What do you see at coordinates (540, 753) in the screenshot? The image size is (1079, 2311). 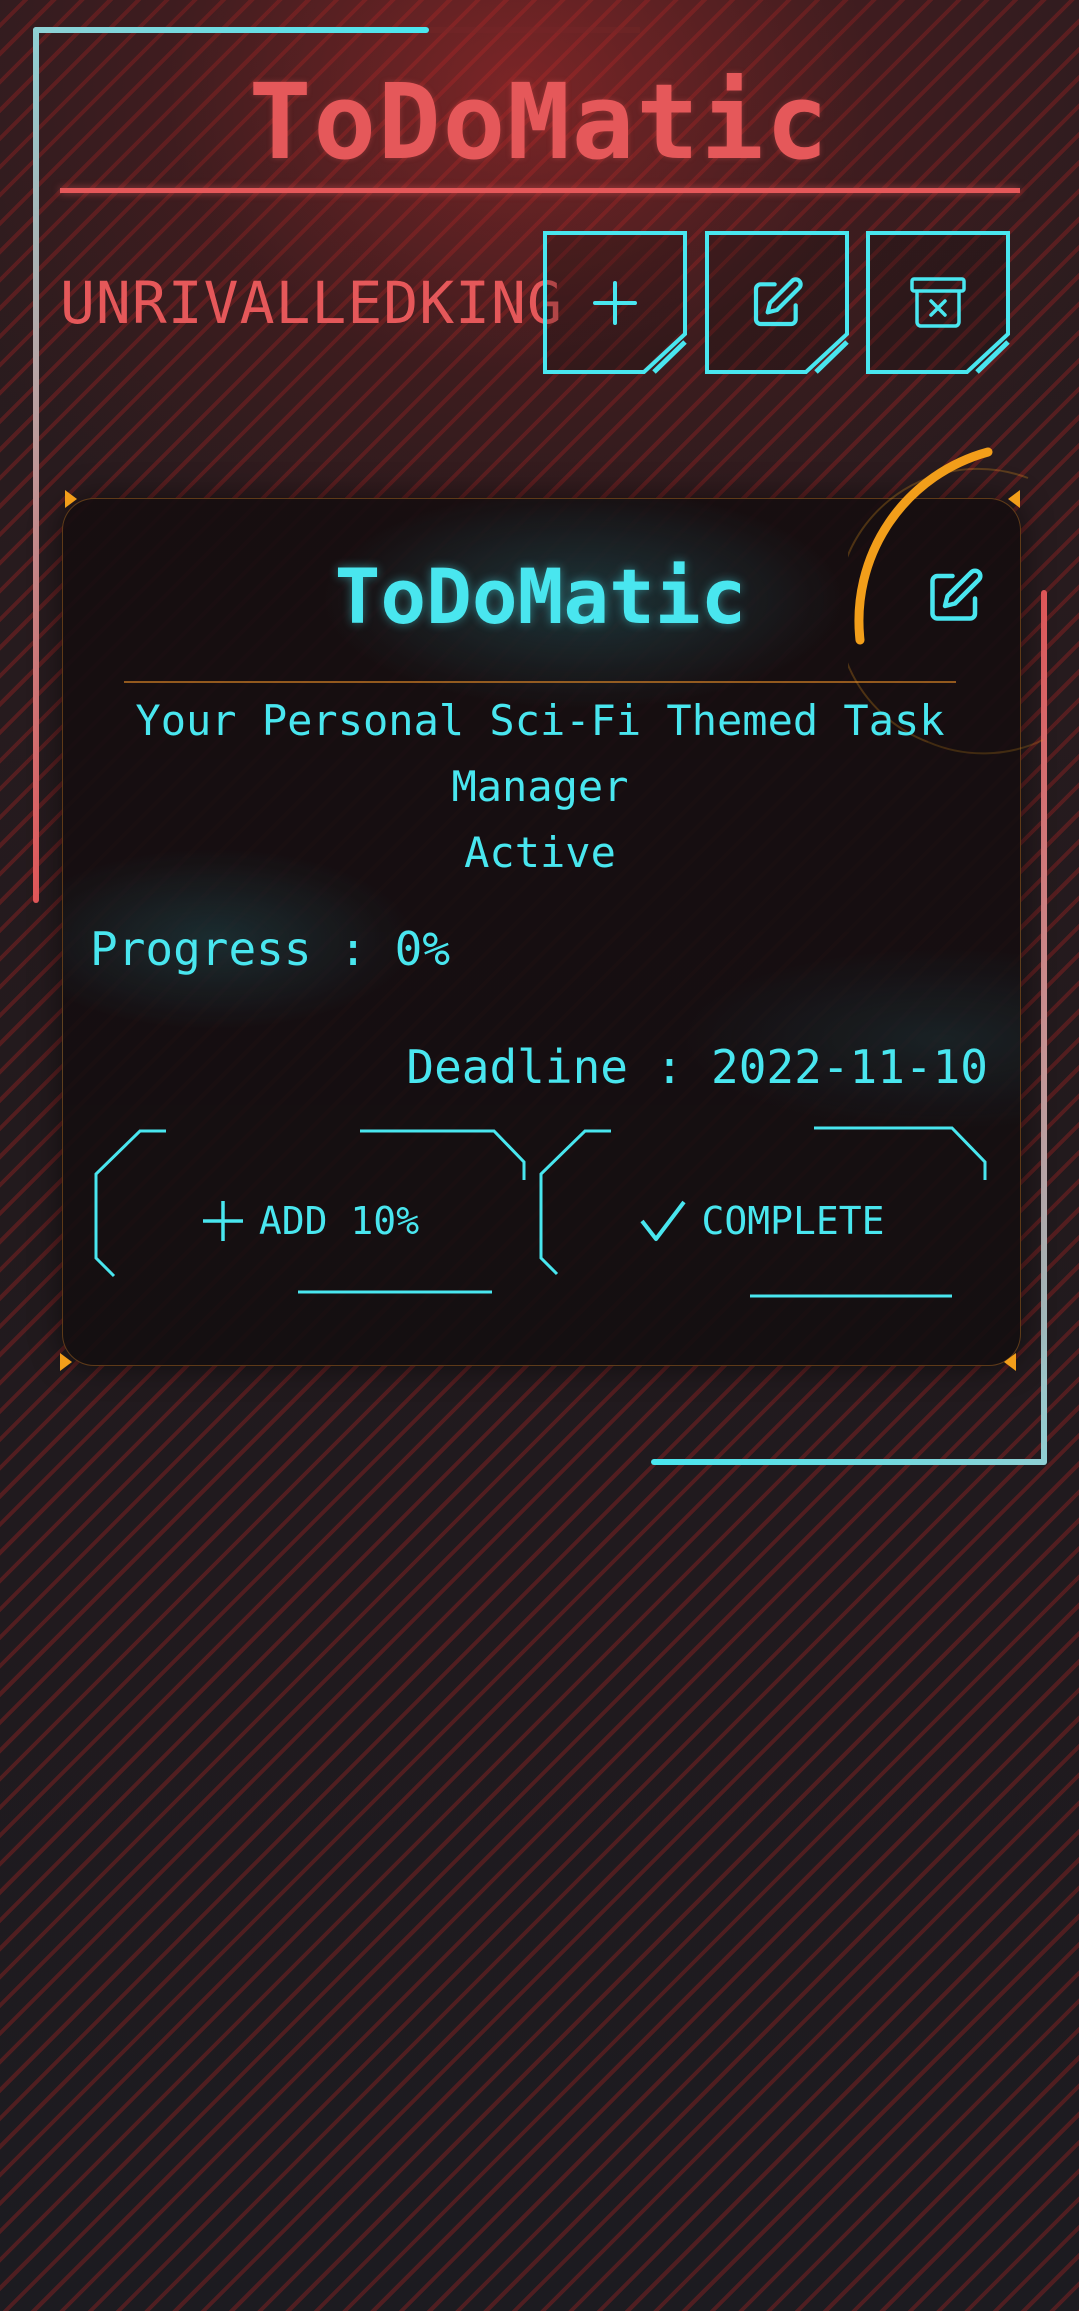 I see `task-description: Your Personal Sci-Fi Themed Task Manager` at bounding box center [540, 753].